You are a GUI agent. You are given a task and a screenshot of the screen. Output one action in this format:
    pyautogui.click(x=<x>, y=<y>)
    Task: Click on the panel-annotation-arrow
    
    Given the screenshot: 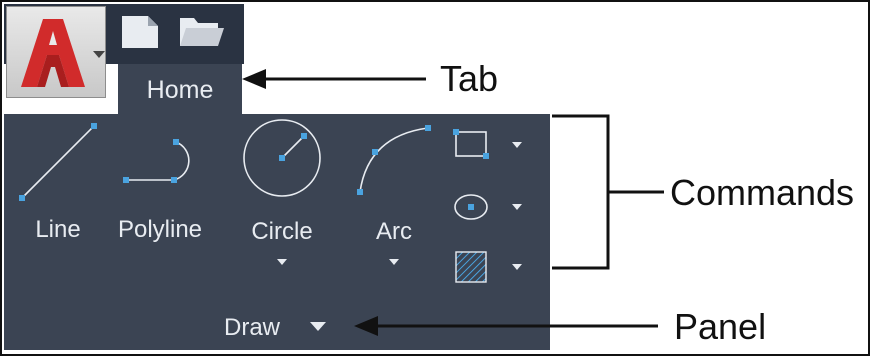 What is the action you would take?
    pyautogui.click(x=506, y=326)
    